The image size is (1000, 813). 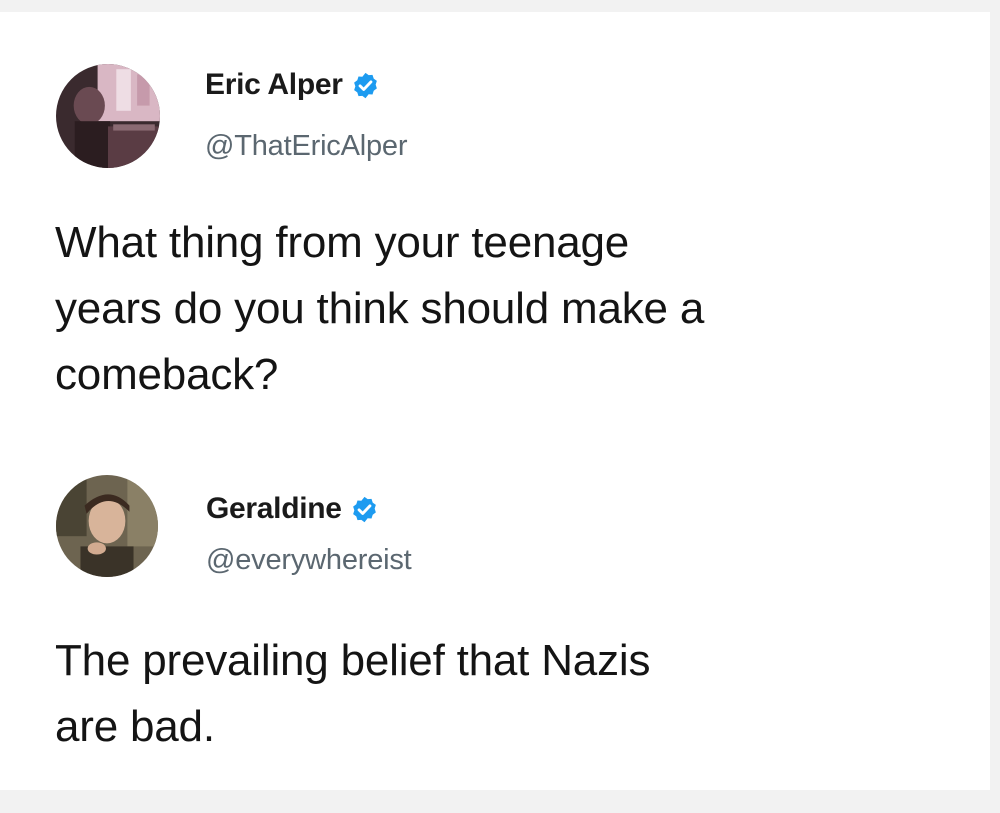 What do you see at coordinates (167, 374) in the screenshot?
I see `tweet-text-line: comeback?` at bounding box center [167, 374].